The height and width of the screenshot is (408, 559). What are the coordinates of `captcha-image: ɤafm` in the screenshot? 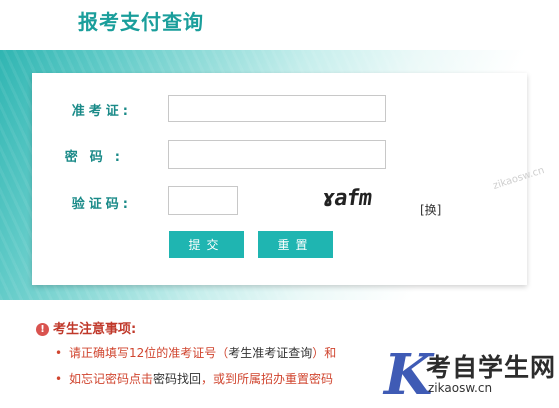 It's located at (358, 199).